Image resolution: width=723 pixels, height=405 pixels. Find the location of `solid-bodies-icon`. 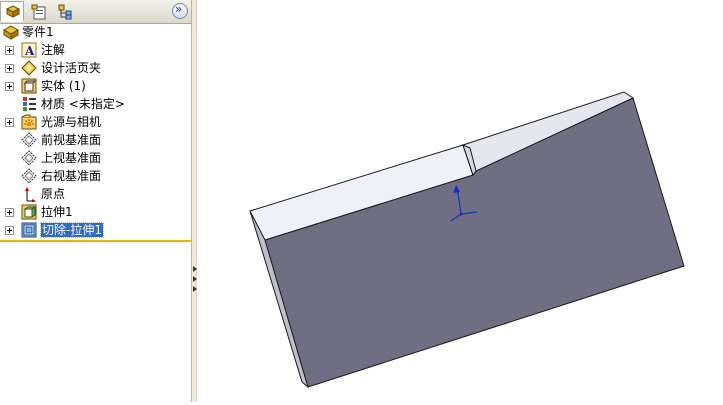

solid-bodies-icon is located at coordinates (29, 86).